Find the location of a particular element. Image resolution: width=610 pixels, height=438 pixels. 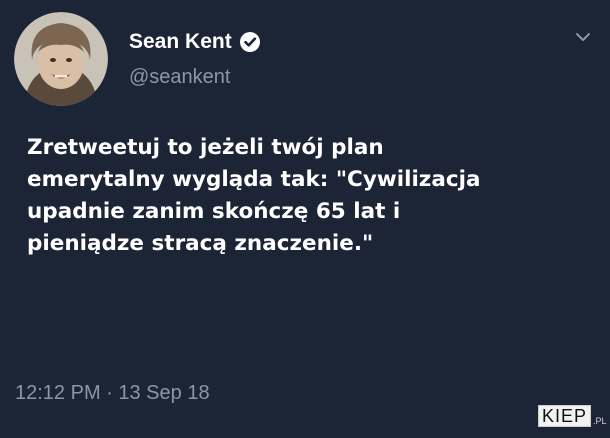

author-handle: @seankent is located at coordinates (179, 77).